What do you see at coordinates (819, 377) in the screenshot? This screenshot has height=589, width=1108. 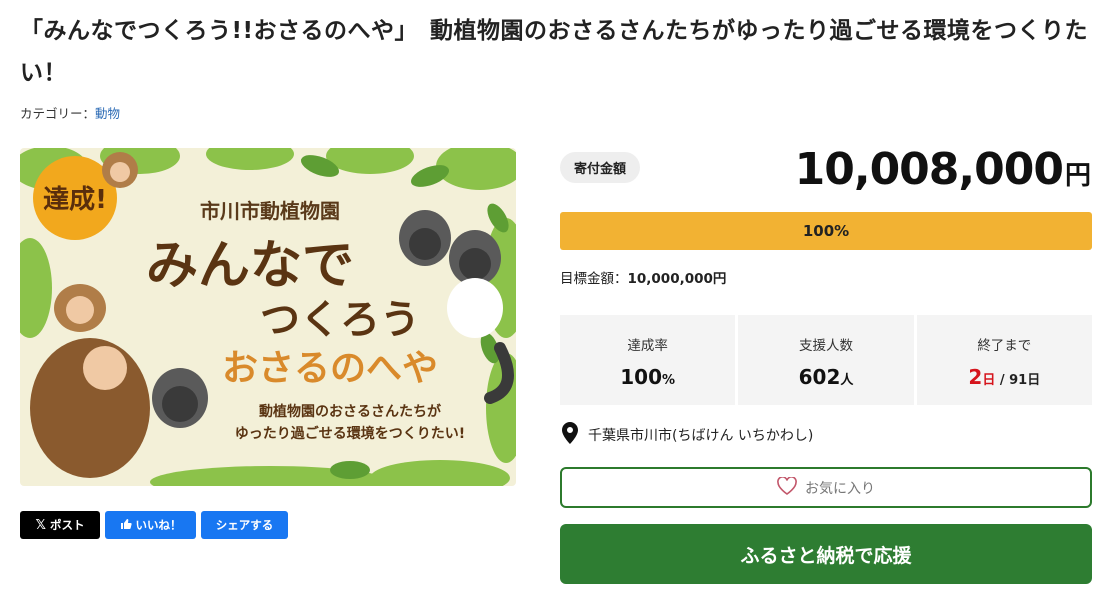 I see `supporters-number: 602` at bounding box center [819, 377].